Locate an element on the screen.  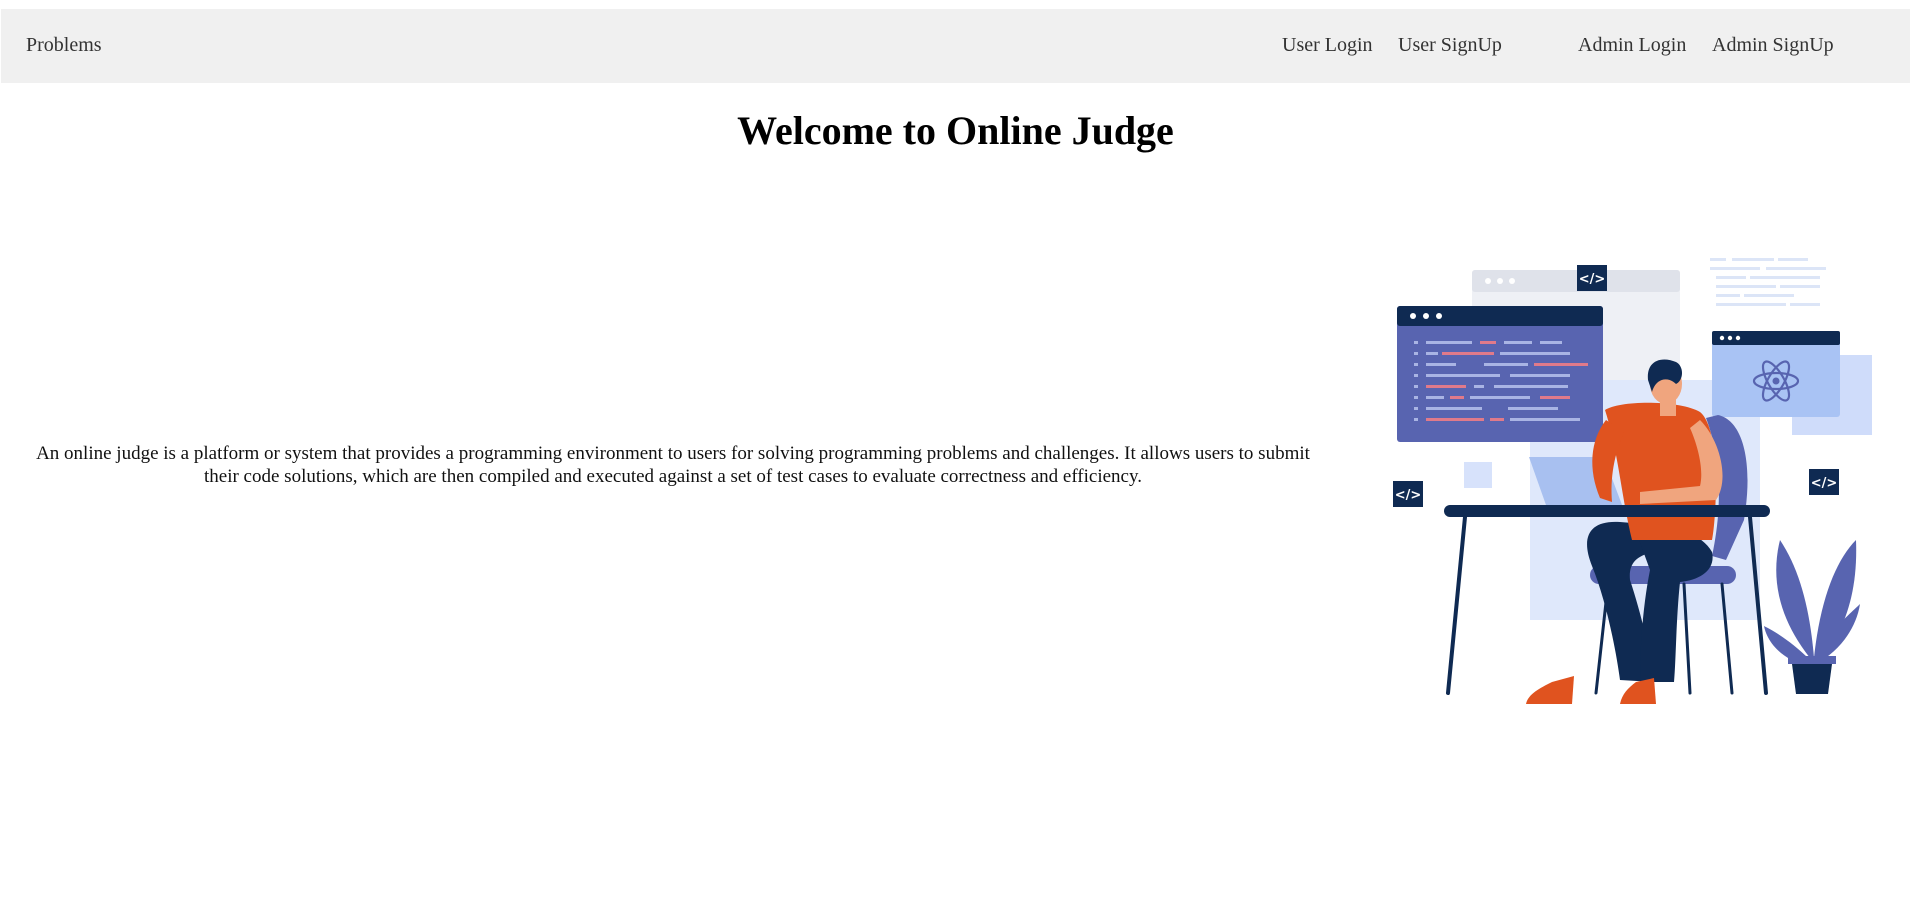
react-window is located at coordinates (1776, 374).